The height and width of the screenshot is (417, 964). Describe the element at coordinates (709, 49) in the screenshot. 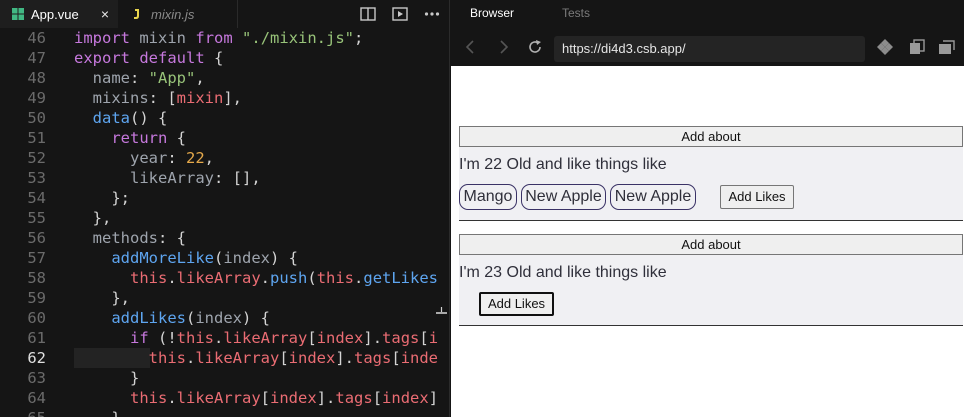

I see `url-field: https://di4d3.csb.app/` at that location.